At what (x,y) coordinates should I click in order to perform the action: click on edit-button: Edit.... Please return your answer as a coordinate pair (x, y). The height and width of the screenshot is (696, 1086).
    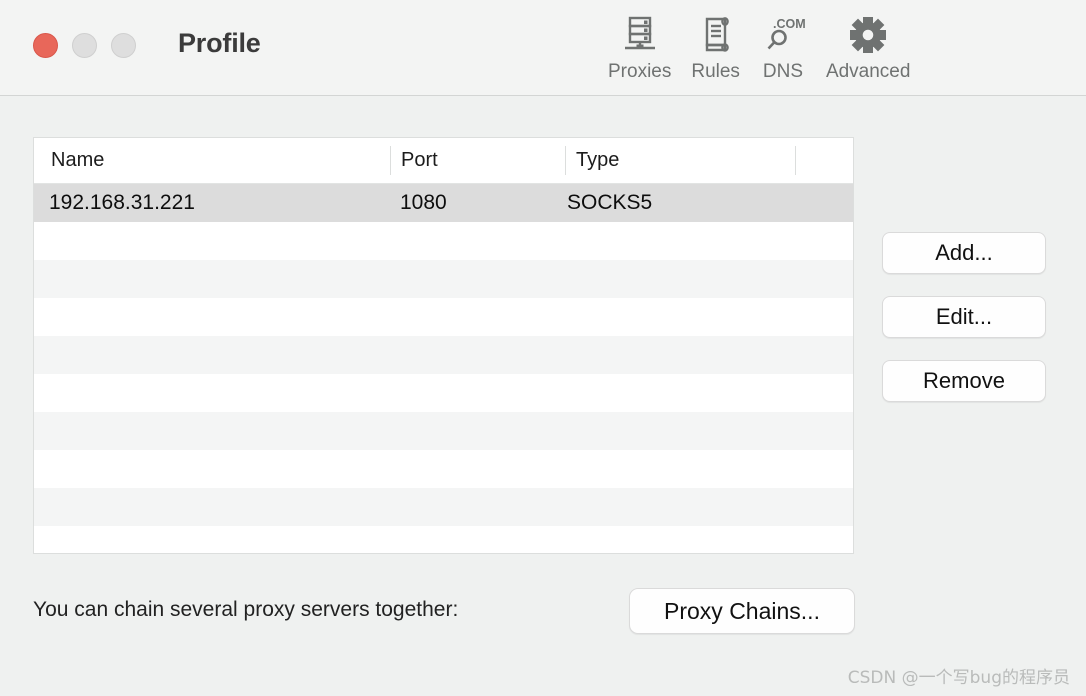
    Looking at the image, I should click on (964, 317).